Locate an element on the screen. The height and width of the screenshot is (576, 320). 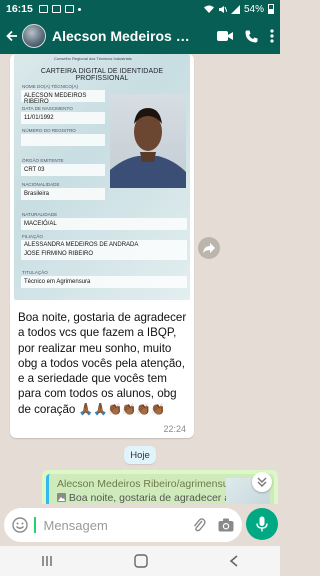
field-value-birth: 11/01/1992 is located at coordinates (63, 118).